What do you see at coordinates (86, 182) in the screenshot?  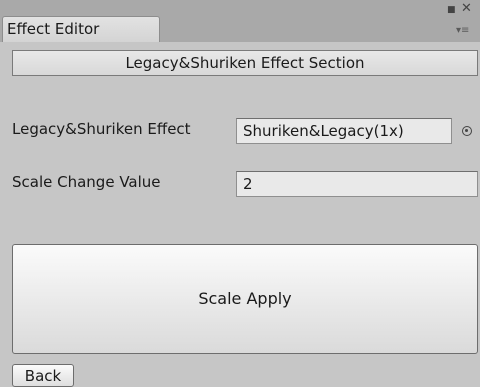 I see `scale-field-label: Scale Change Value` at bounding box center [86, 182].